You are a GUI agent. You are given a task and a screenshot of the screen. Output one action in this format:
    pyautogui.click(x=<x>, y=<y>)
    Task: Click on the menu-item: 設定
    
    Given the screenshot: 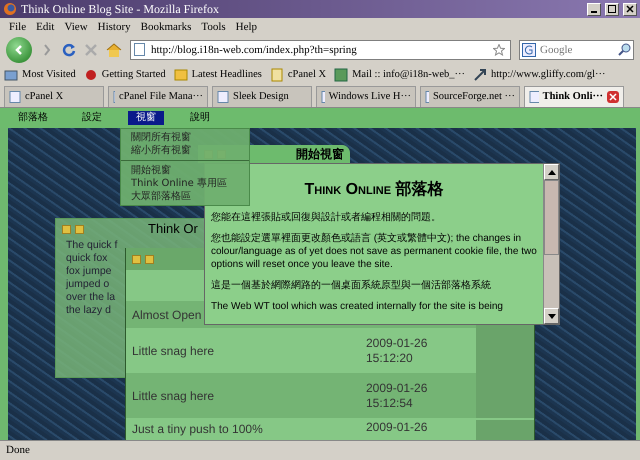 What is the action you would take?
    pyautogui.click(x=92, y=118)
    